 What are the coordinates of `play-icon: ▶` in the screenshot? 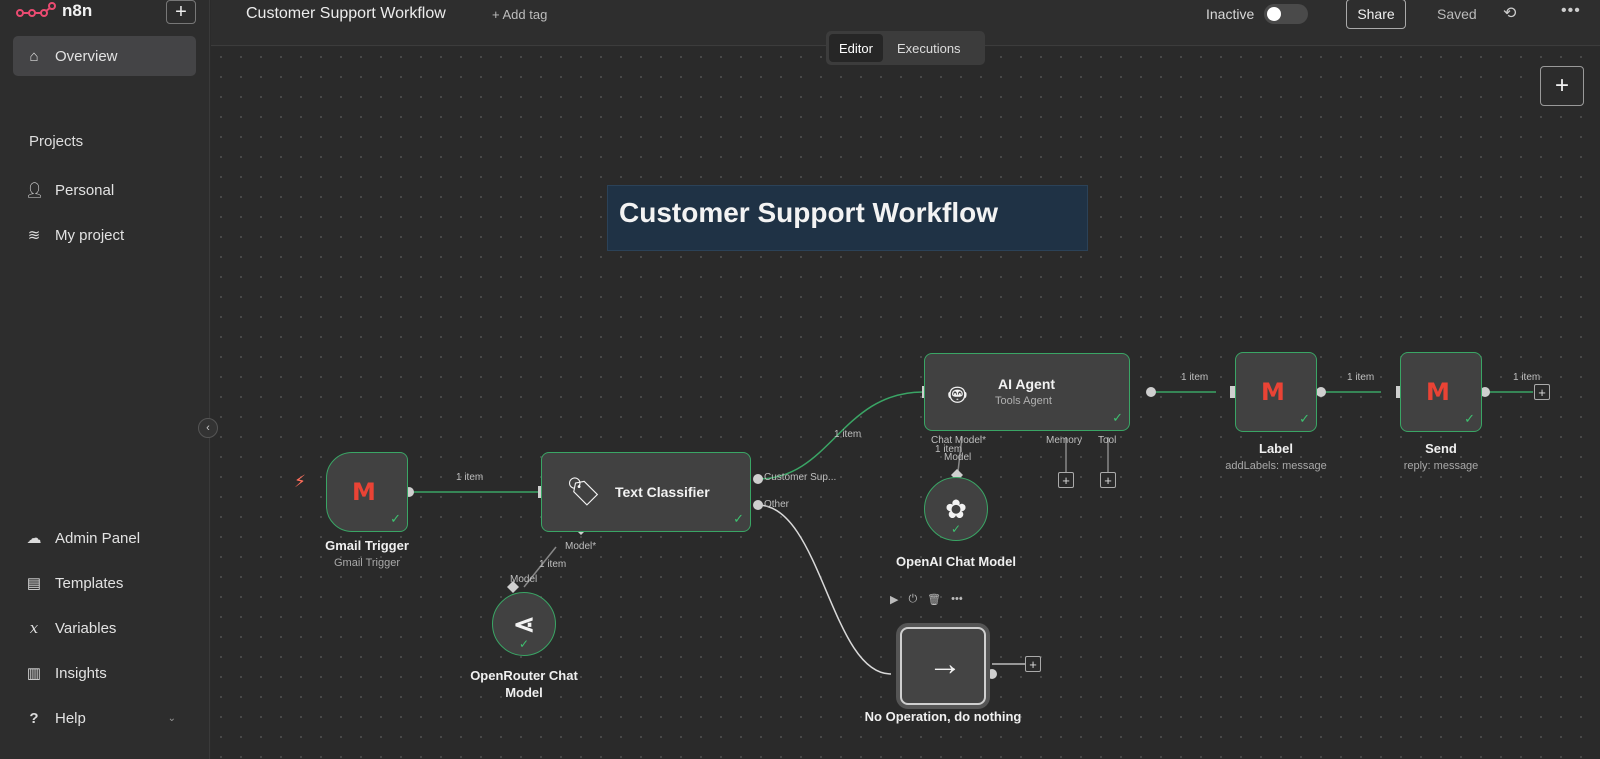 It's located at (894, 599).